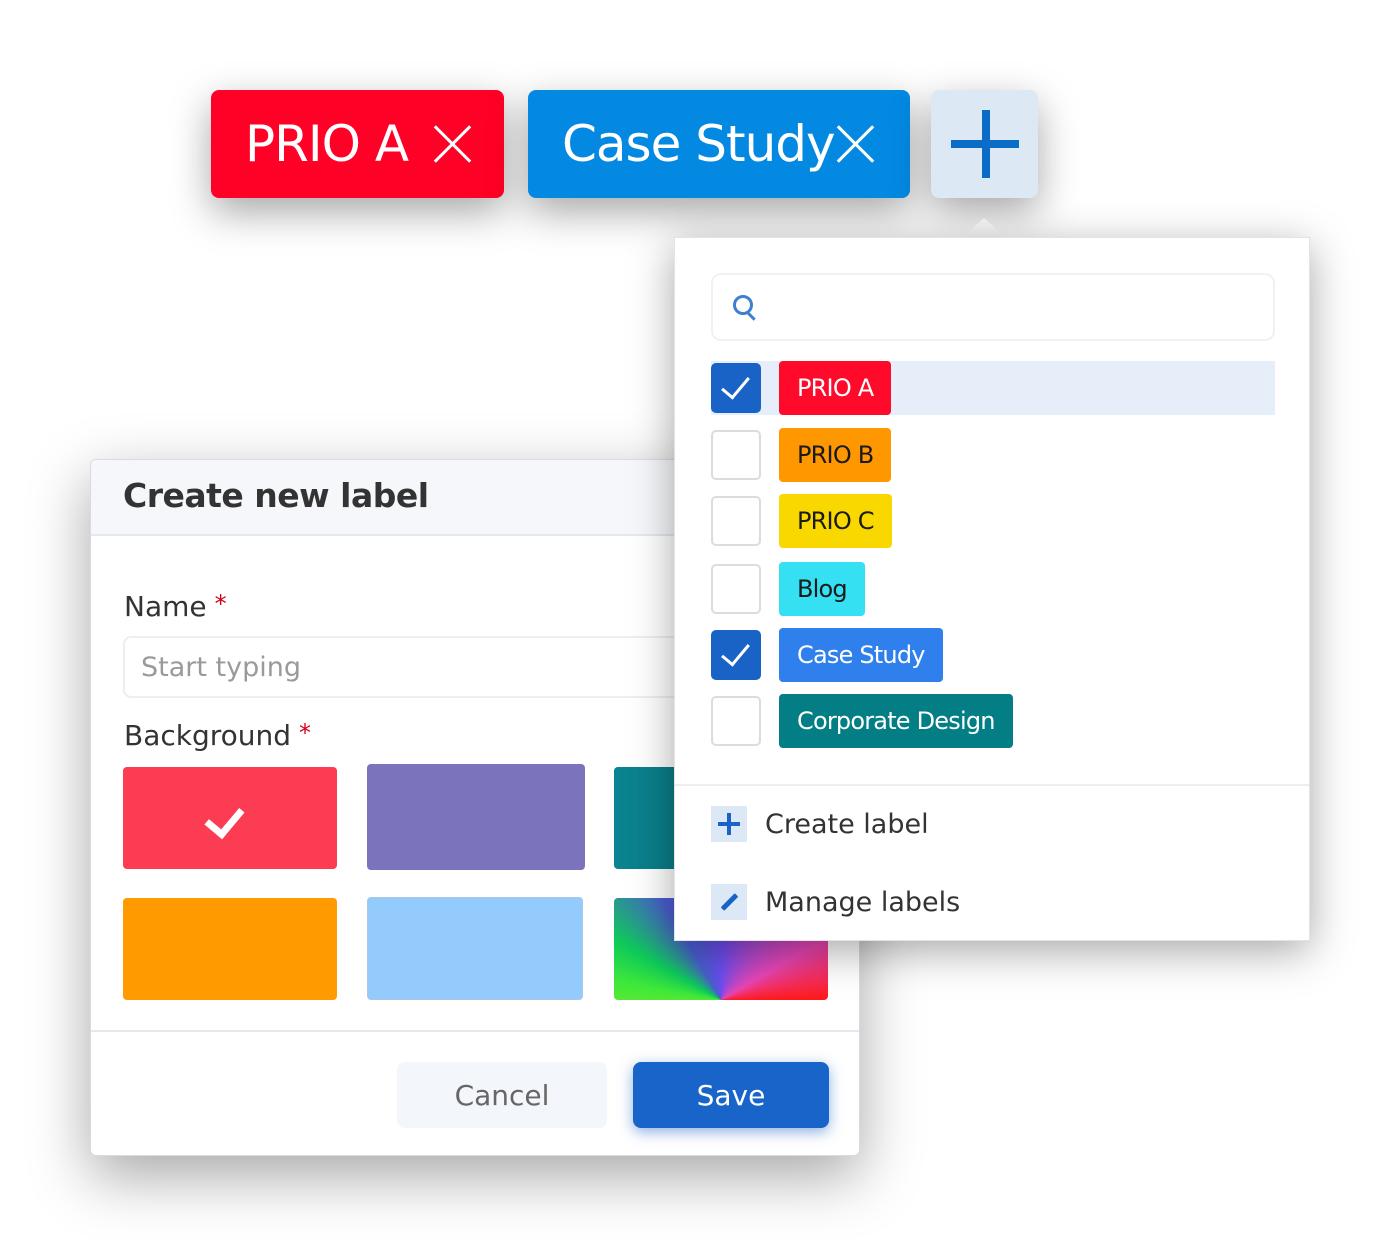 This screenshot has width=1400, height=1247. Describe the element at coordinates (475, 1031) in the screenshot. I see `dialog-footer-divider` at that location.